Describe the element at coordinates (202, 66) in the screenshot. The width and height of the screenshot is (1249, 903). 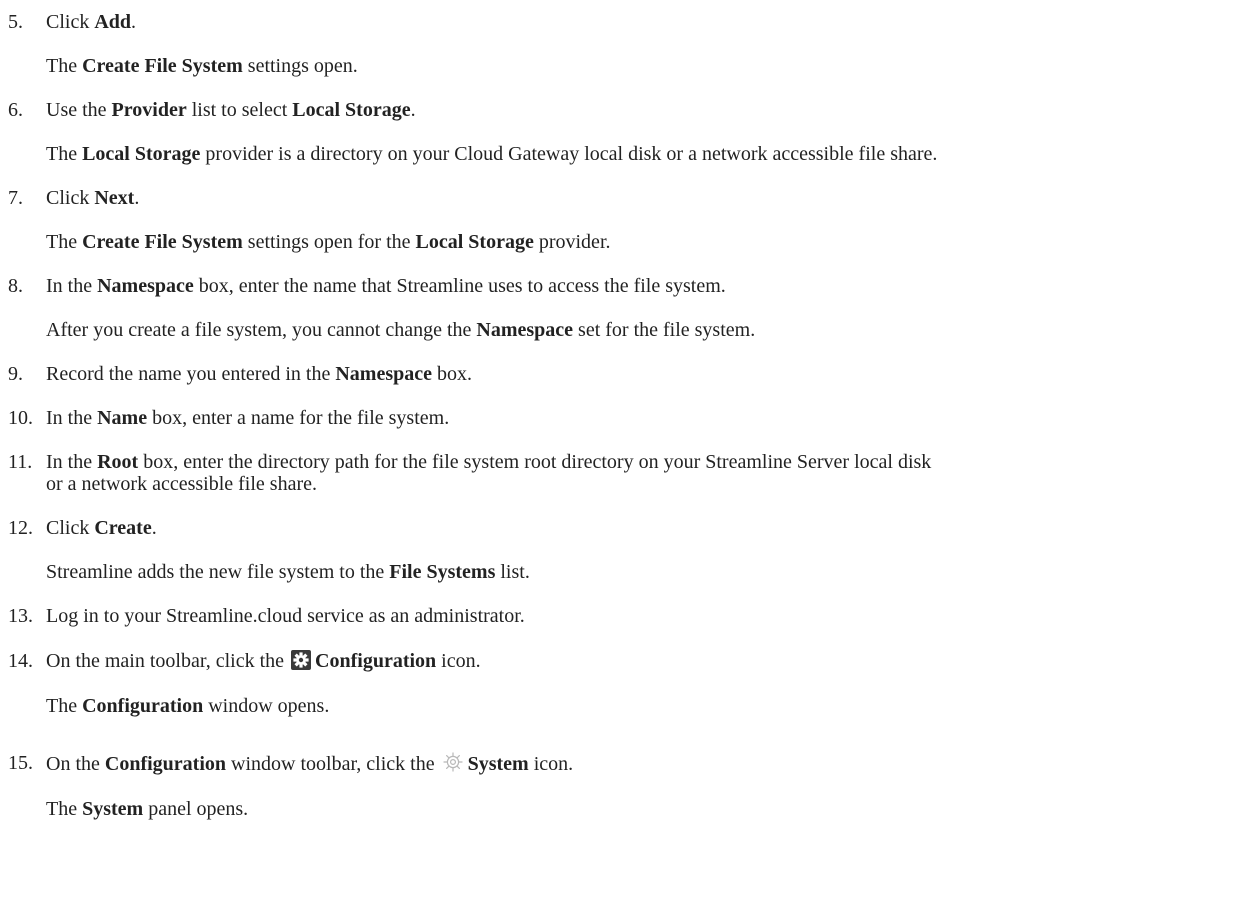
I see `step-5-description: The Create File System settings open.` at that location.